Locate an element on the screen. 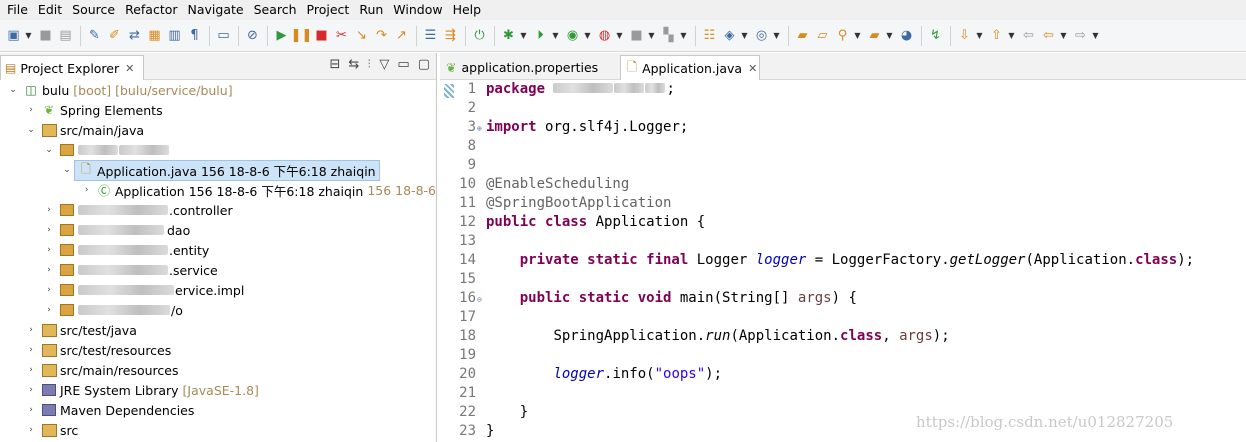  new-class-dropdown-icon: ▼ is located at coordinates (776, 35).